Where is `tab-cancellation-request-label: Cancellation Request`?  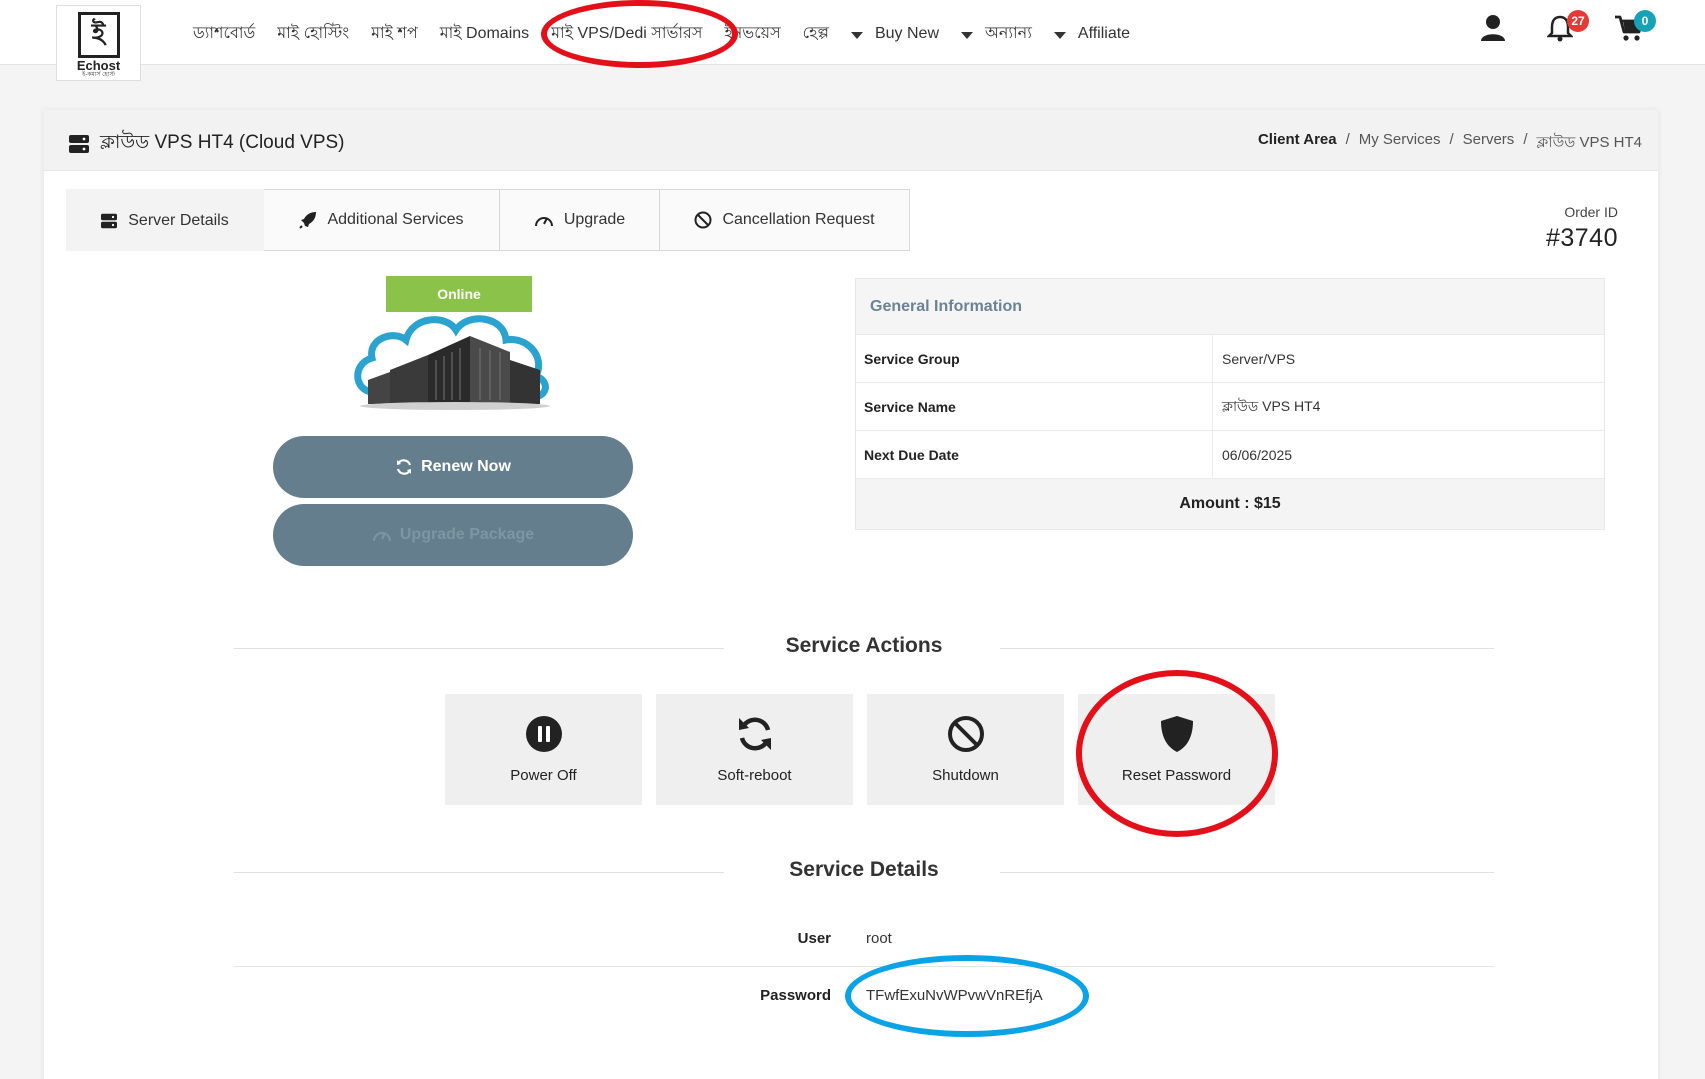 tab-cancellation-request-label: Cancellation Request is located at coordinates (798, 219).